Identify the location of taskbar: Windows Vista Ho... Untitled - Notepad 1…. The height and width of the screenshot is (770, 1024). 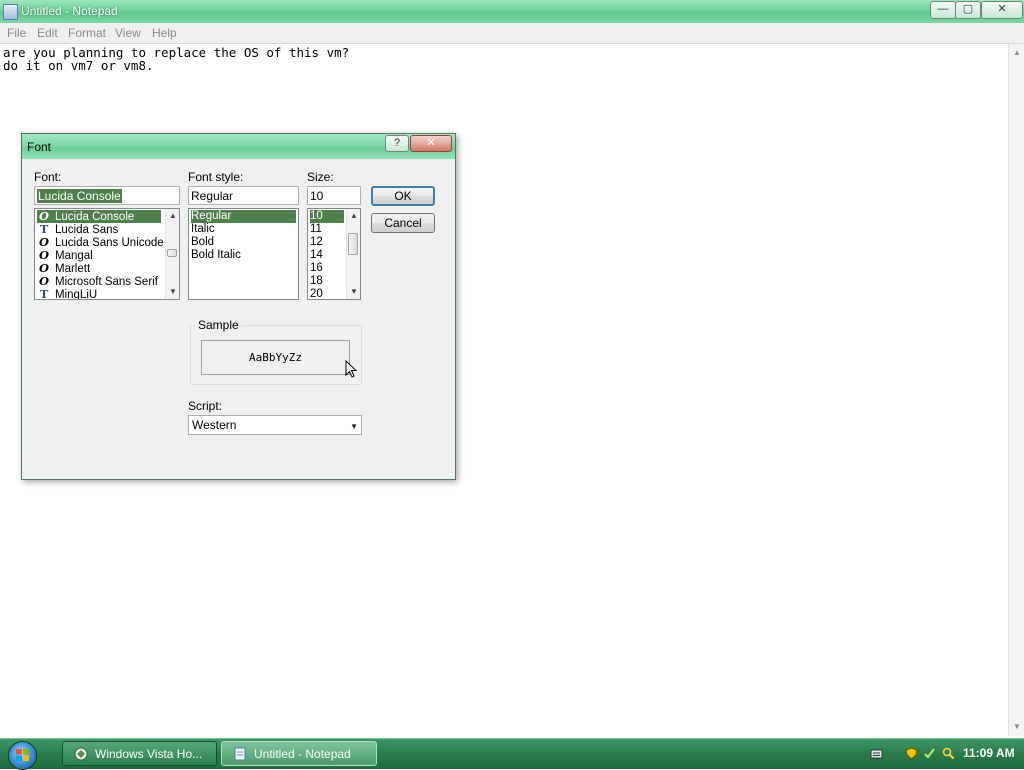
(512, 754).